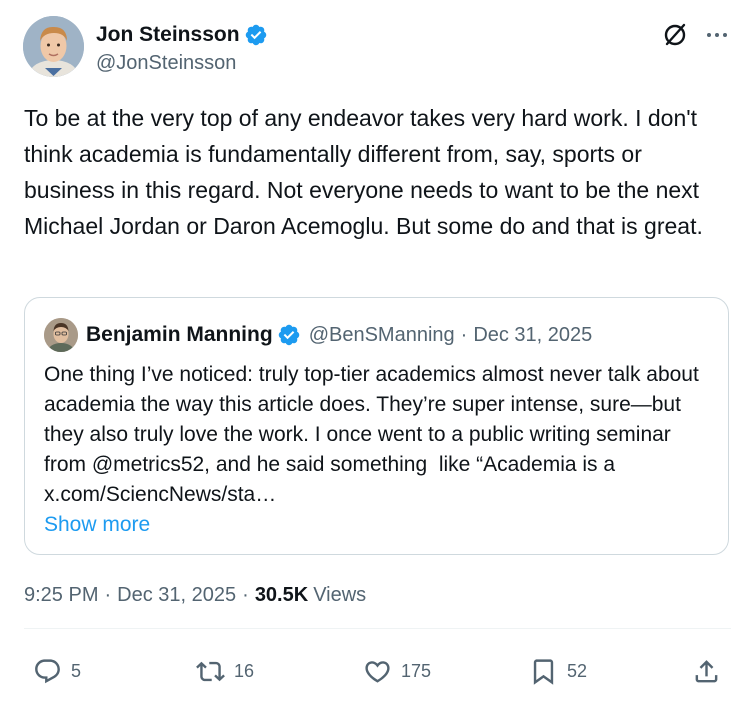  I want to click on author-handle: @JonSteinsson, so click(166, 63).